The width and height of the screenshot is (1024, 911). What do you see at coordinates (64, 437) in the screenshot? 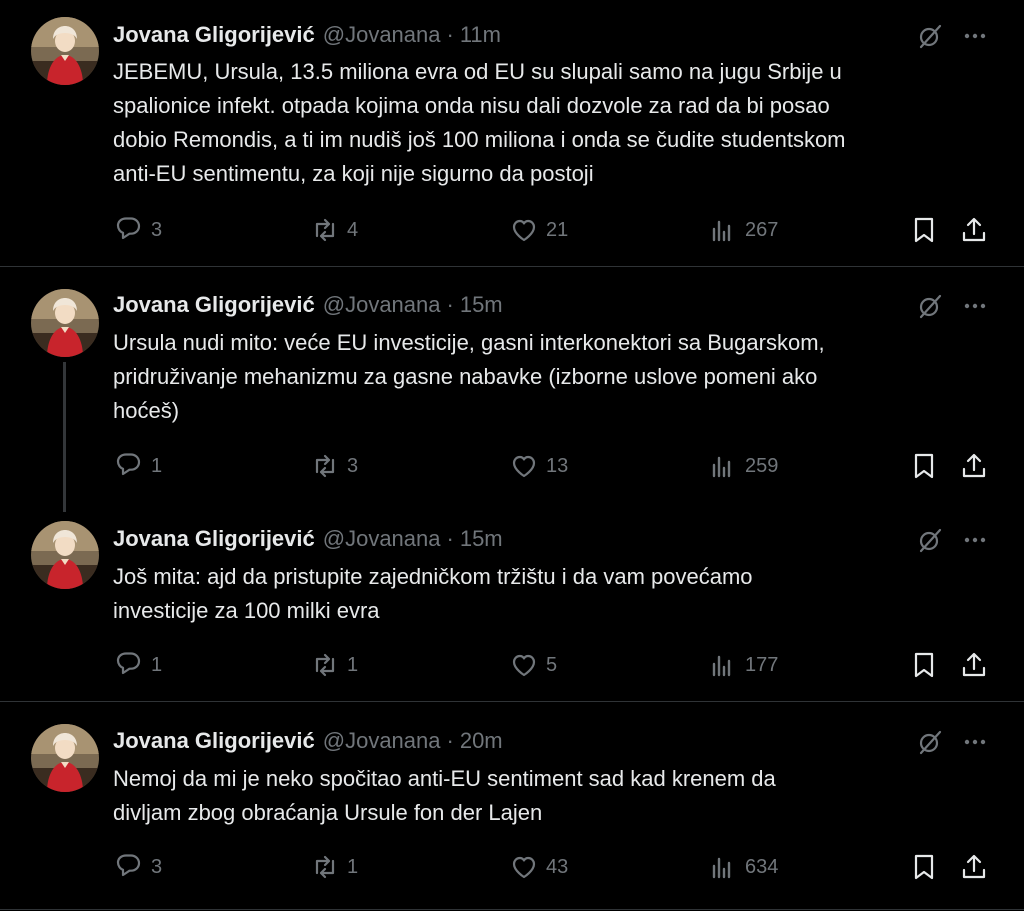
I see `thread-line` at bounding box center [64, 437].